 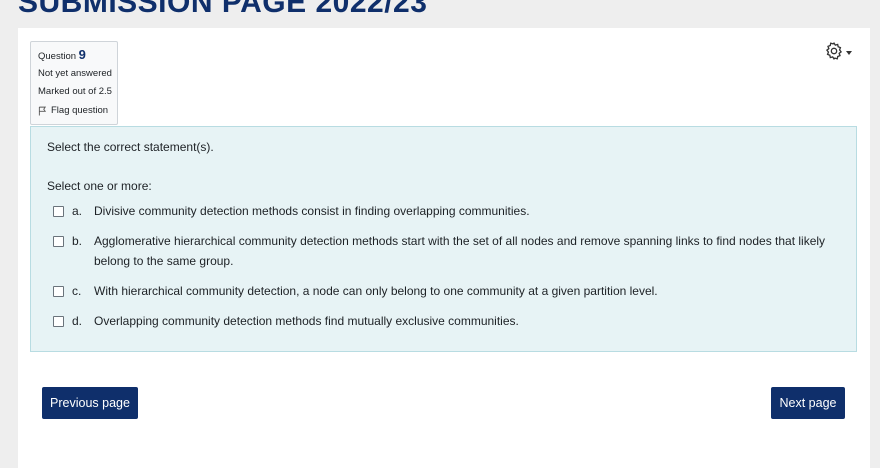 I want to click on question-prompt: Select the correct statement(s)., so click(x=130, y=147).